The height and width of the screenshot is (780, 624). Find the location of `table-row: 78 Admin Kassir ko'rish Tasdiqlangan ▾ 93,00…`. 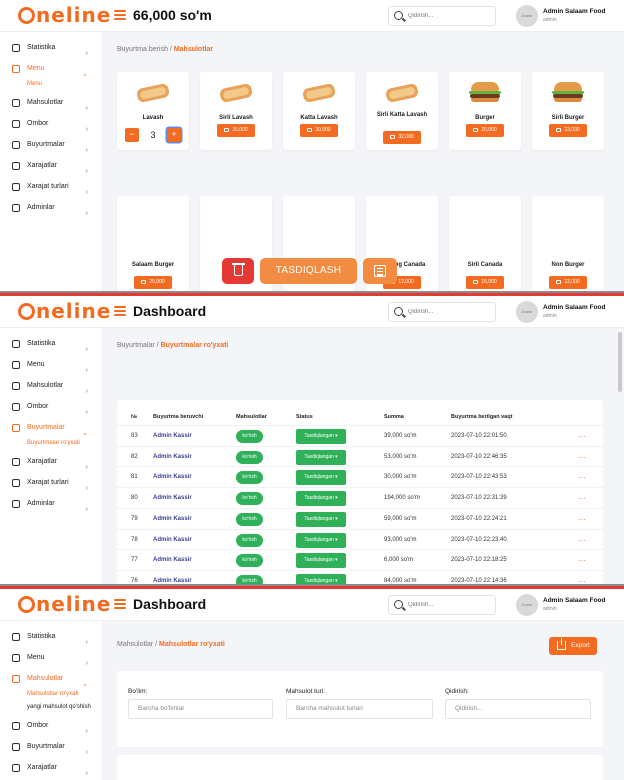

table-row: 78 Admin Kassir ko'rish Tasdiqlangan ▾ 93,00… is located at coordinates (360, 539).